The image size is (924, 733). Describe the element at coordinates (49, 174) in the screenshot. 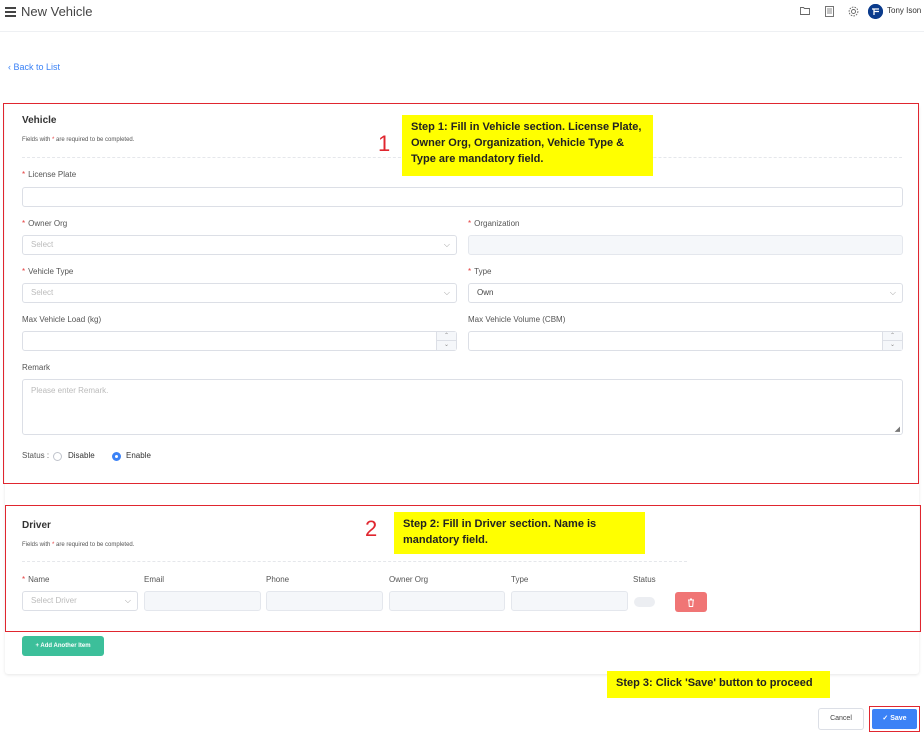

I see `license-plate-label: * License Plate` at that location.